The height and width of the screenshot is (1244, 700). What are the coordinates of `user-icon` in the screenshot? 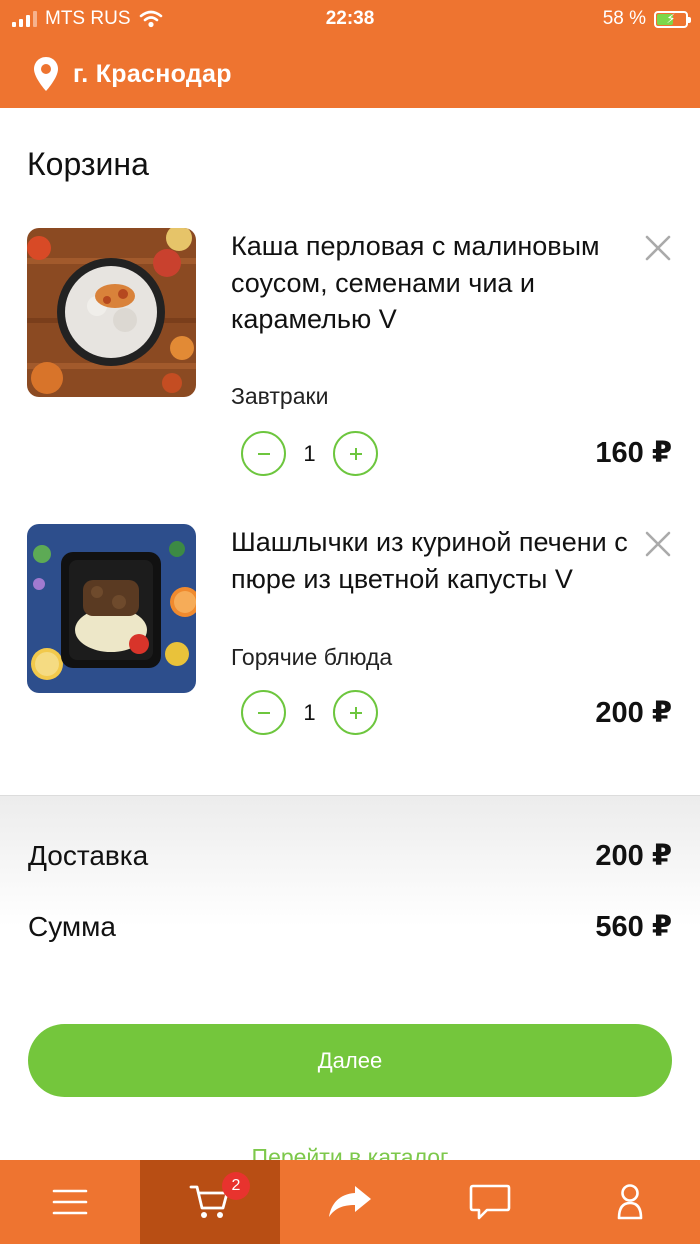 It's located at (630, 1202).